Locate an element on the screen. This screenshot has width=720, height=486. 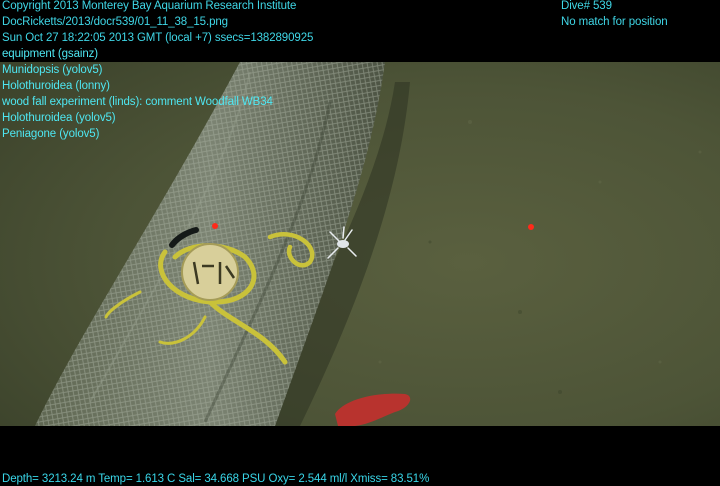
id-tag-plate is located at coordinates (210, 272).